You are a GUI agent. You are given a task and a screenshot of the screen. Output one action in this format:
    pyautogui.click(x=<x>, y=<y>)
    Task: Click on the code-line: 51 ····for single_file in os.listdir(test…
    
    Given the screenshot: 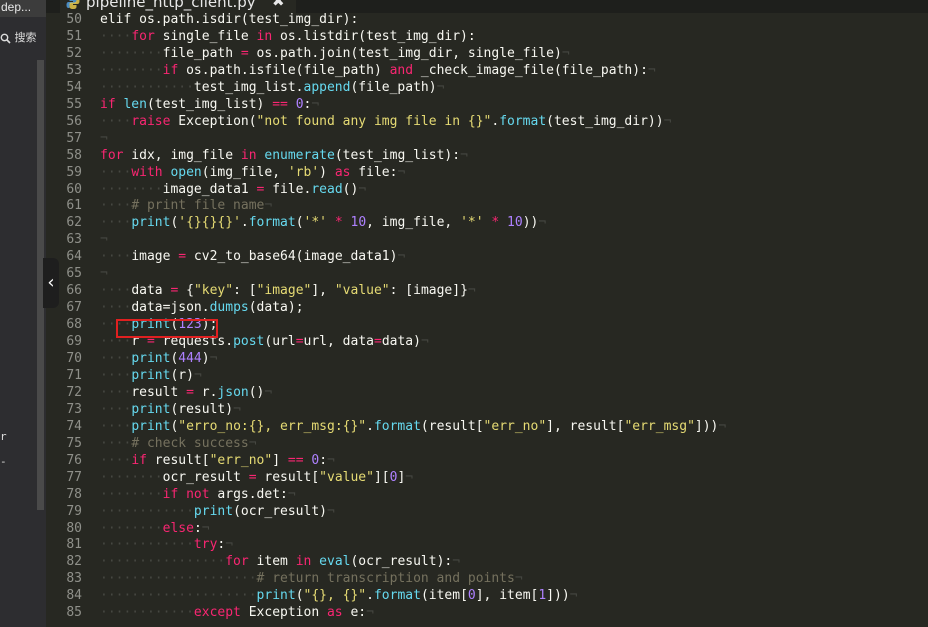 What is the action you would take?
    pyautogui.click(x=487, y=36)
    